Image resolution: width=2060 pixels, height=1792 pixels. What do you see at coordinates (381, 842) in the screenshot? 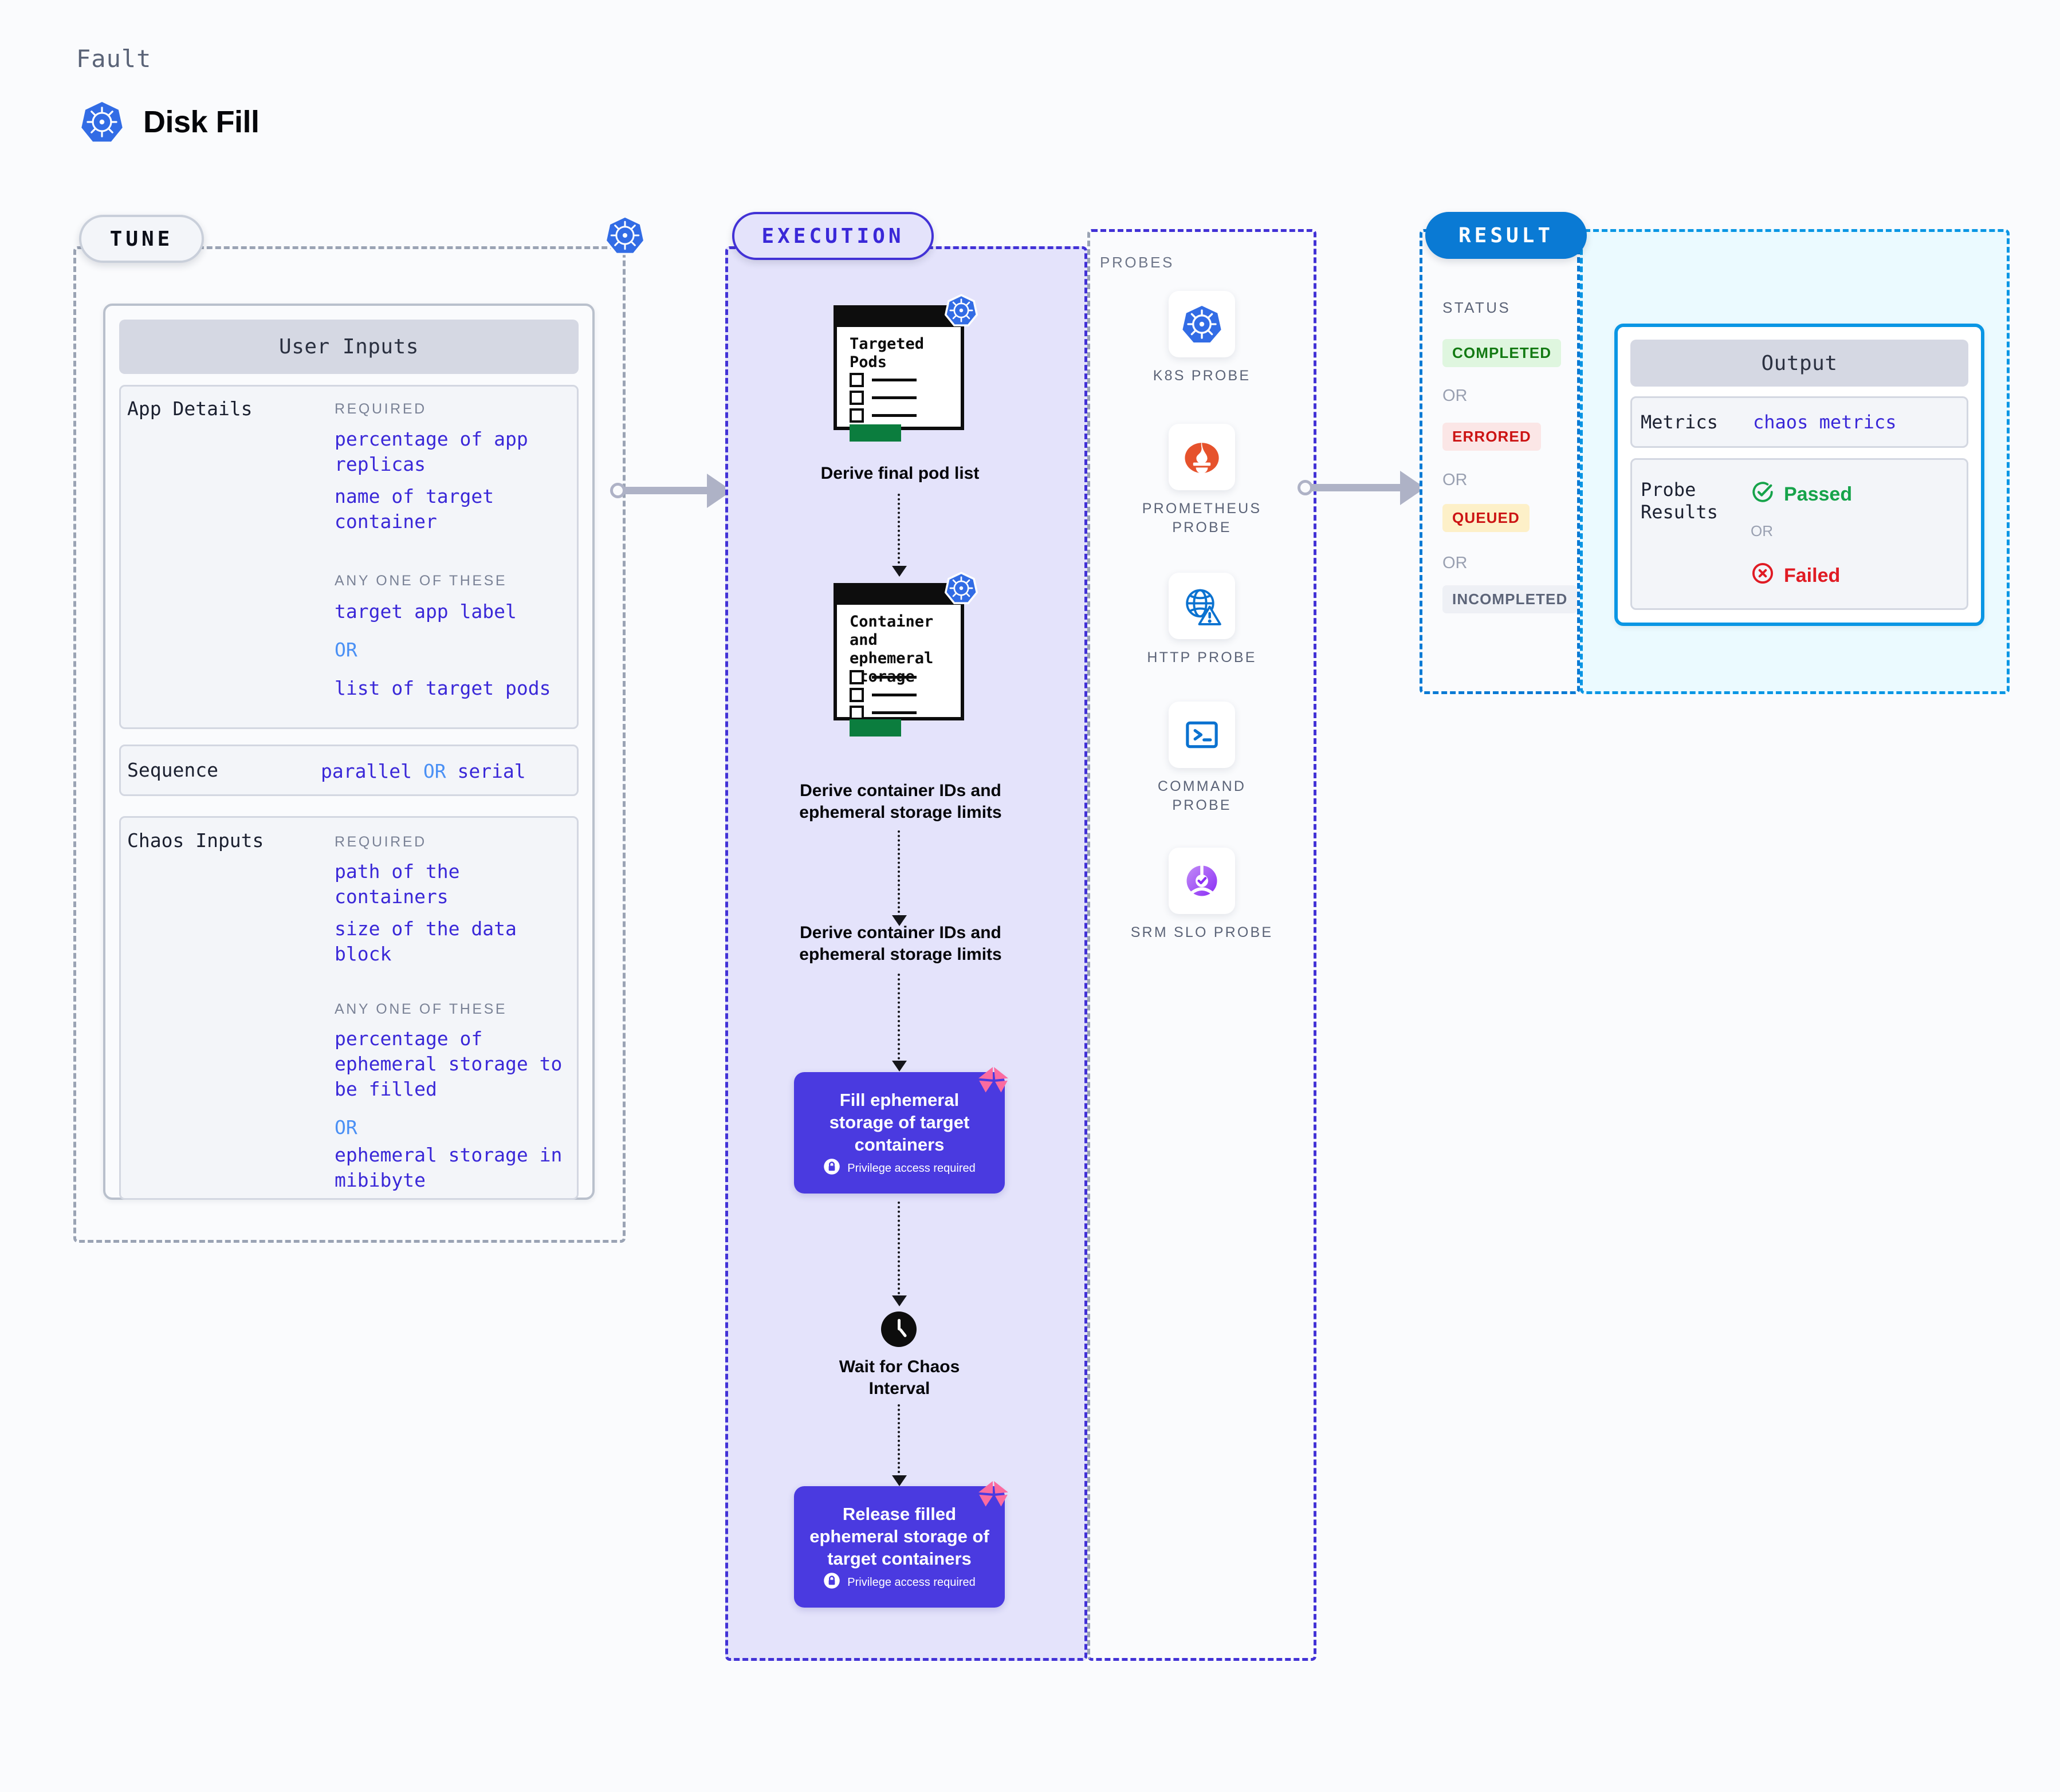
I see `chaos-required-caption: REQUIRED` at bounding box center [381, 842].